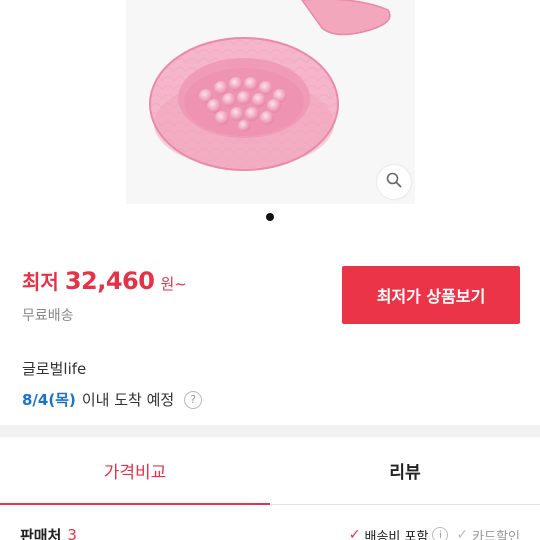 The height and width of the screenshot is (540, 540). Describe the element at coordinates (405, 470) in the screenshot. I see `tab-reviews: 리뷰` at that location.